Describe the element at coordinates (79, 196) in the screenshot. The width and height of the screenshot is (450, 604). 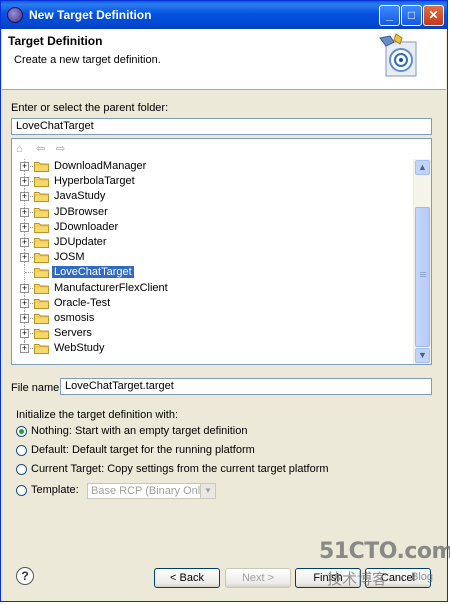
I see `tree-item-label: JavaStudy` at that location.